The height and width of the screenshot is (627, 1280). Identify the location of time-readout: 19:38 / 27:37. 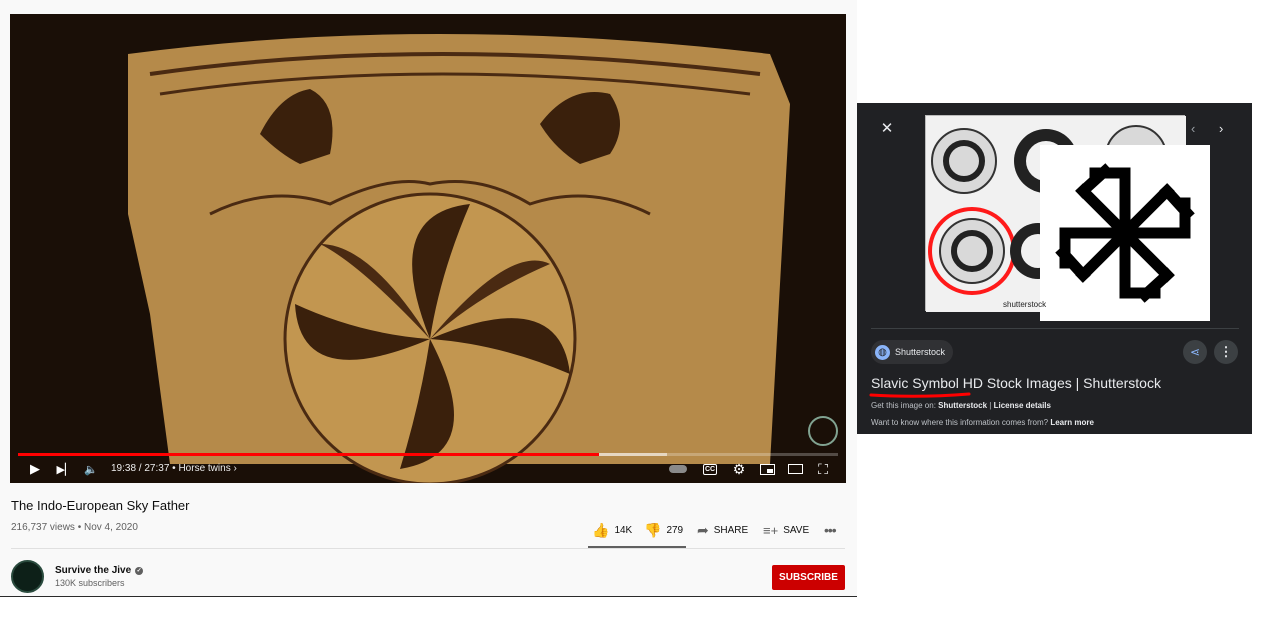
(140, 468).